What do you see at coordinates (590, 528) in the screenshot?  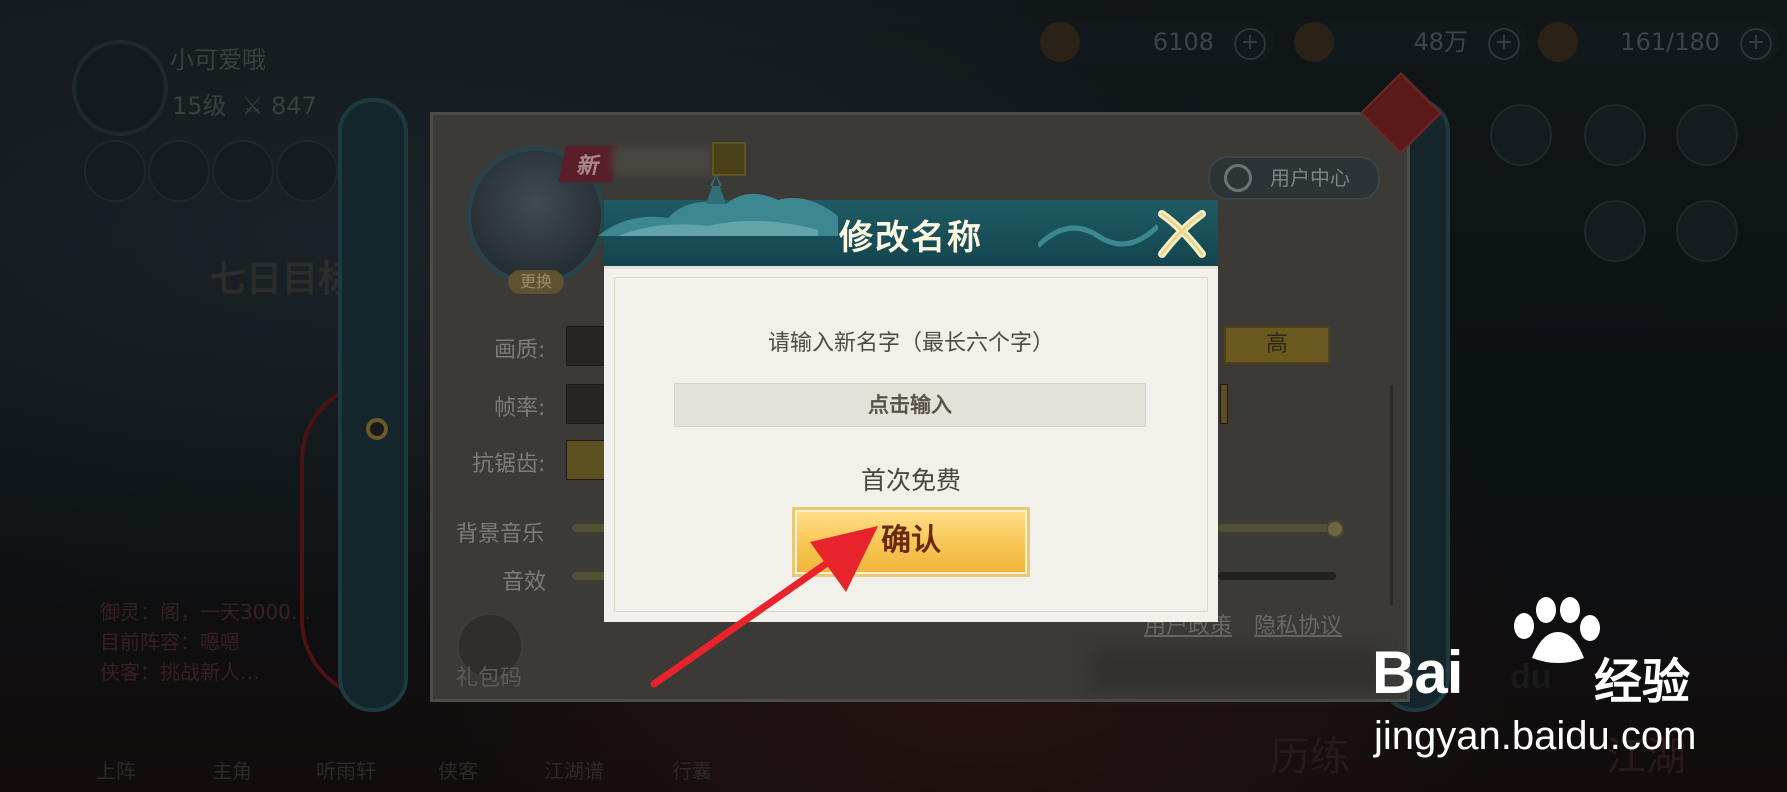 I see `music-slider` at bounding box center [590, 528].